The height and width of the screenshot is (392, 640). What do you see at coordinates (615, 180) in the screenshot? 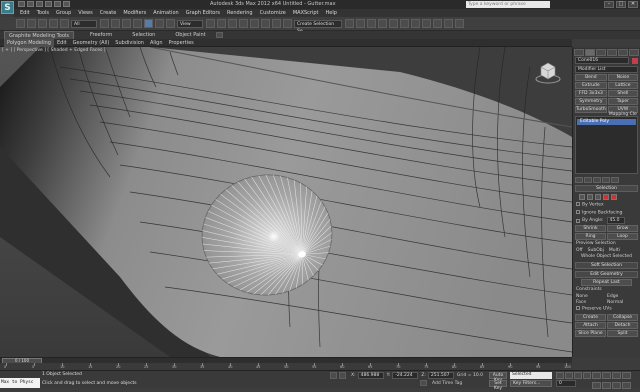
I see `configure-sets-icon` at bounding box center [615, 180].